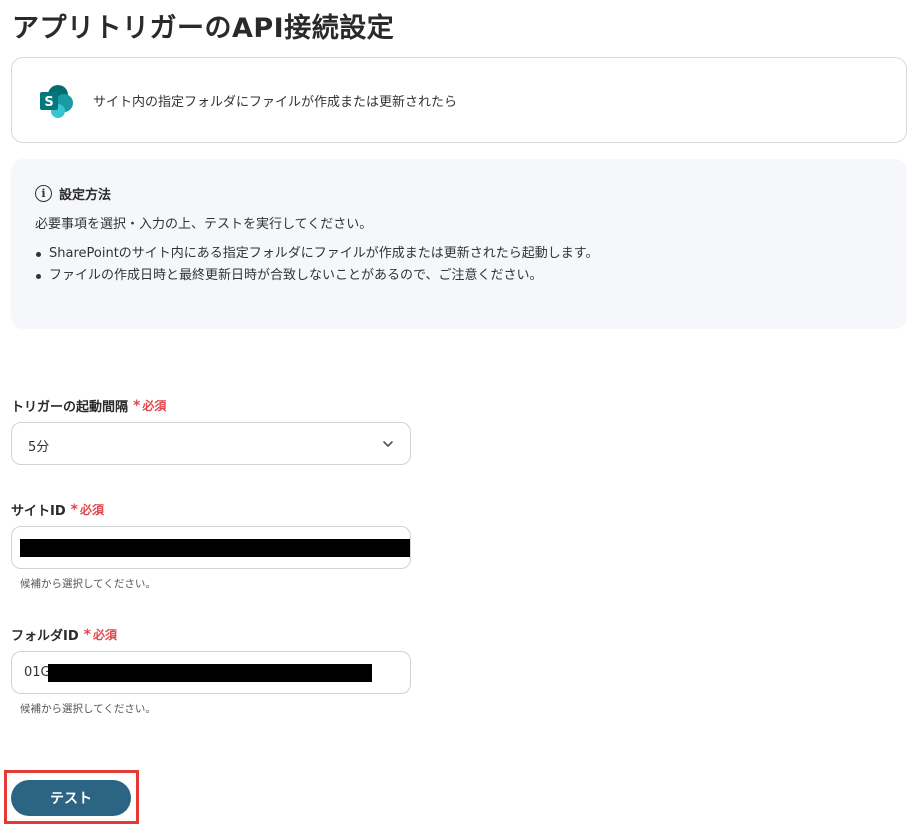  I want to click on page-title: アプリトリガーのAPI接続設定, so click(203, 28).